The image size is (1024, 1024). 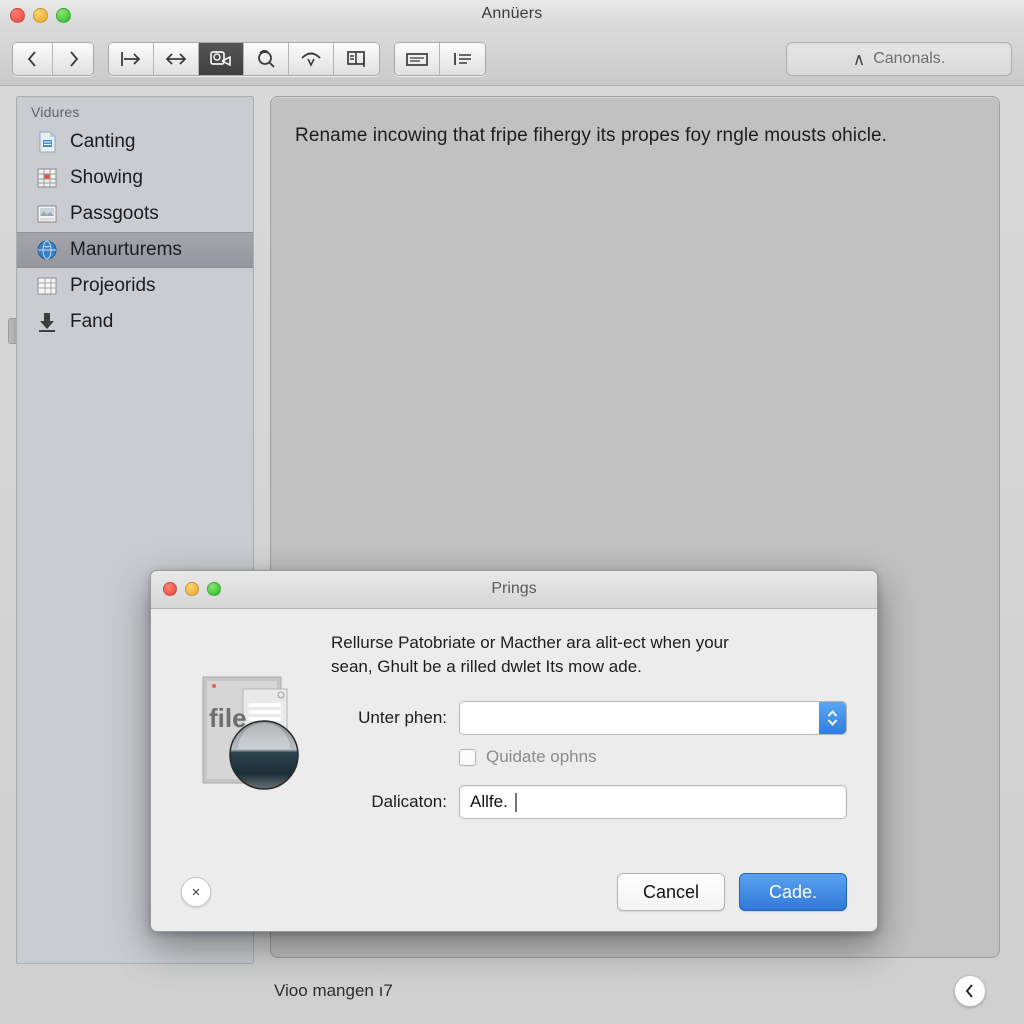 I want to click on dialog-title: Prings, so click(x=514, y=588).